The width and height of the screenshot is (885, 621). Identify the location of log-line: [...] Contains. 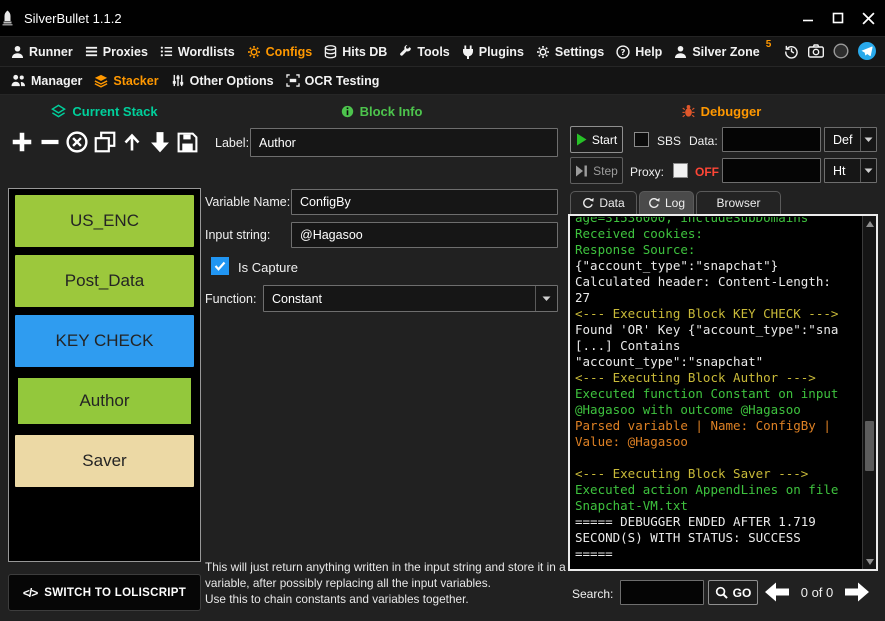
(628, 345).